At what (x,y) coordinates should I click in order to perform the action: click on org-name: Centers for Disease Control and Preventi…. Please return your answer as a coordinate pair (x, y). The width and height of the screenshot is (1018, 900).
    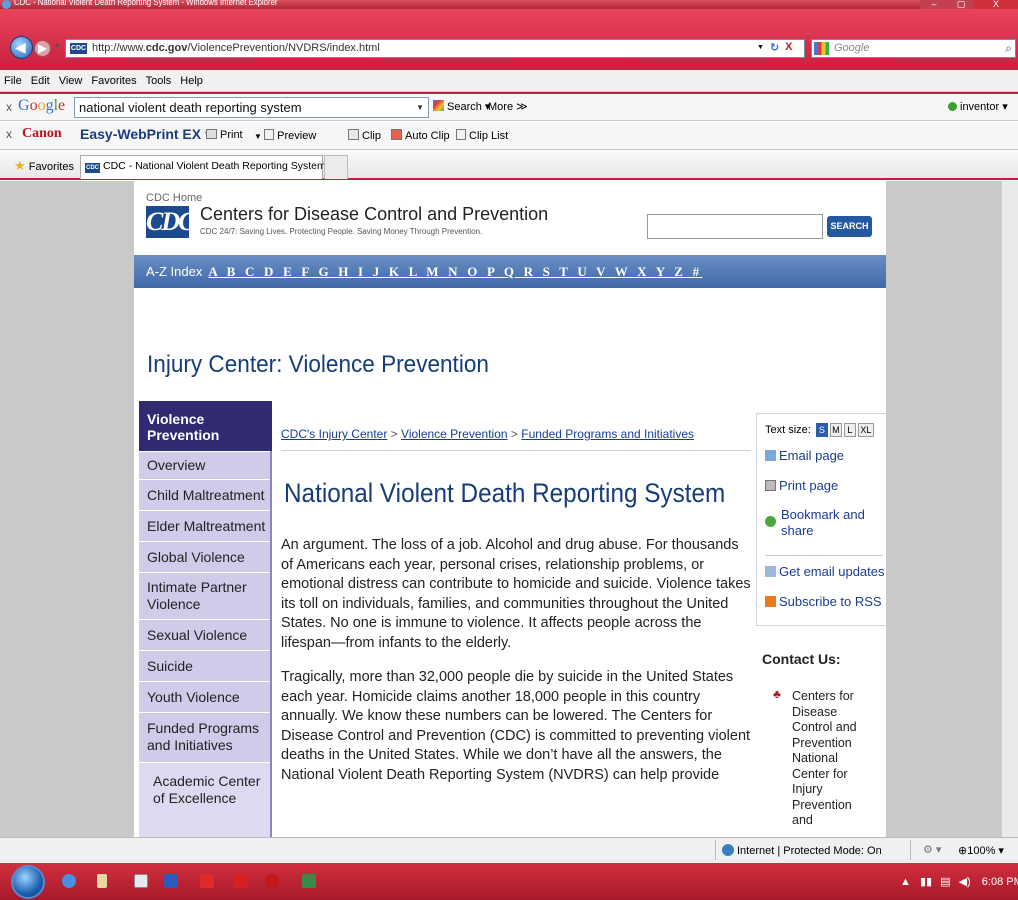
    Looking at the image, I should click on (374, 214).